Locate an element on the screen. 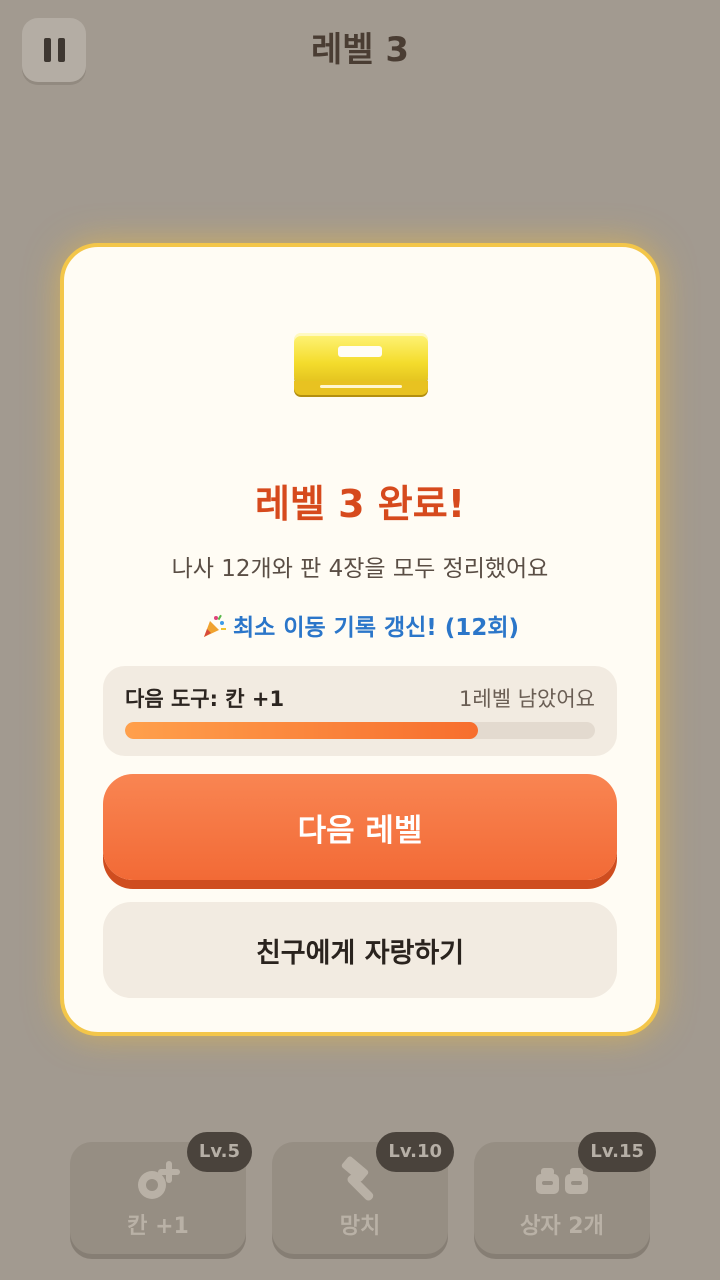  levels-remaining-label: 1레벨 남았어요 is located at coordinates (527, 699).